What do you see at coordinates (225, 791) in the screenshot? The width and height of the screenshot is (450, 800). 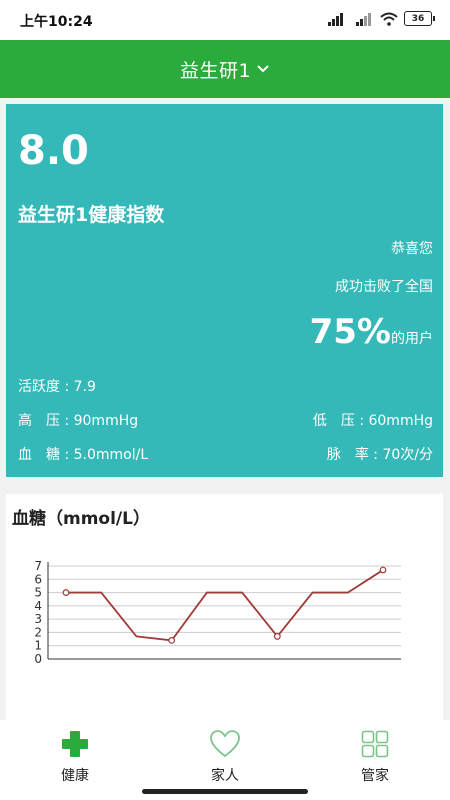 I see `home-indicator` at bounding box center [225, 791].